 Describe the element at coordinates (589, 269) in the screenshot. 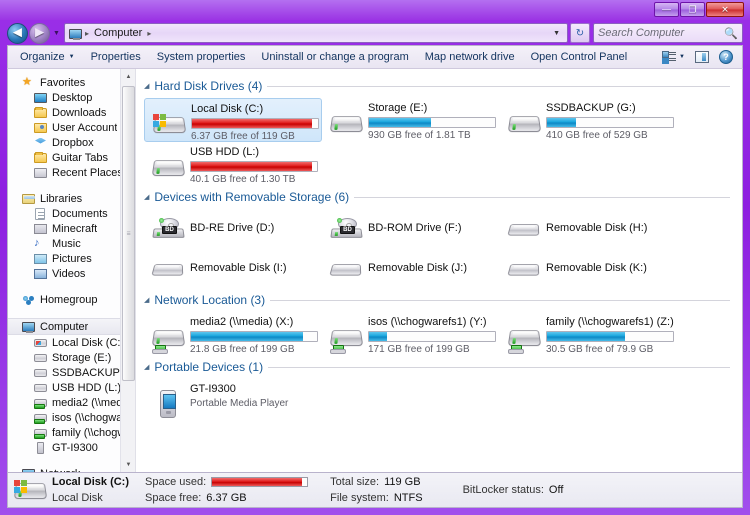

I see `drive-tile: Removable Disk (K:)` at that location.